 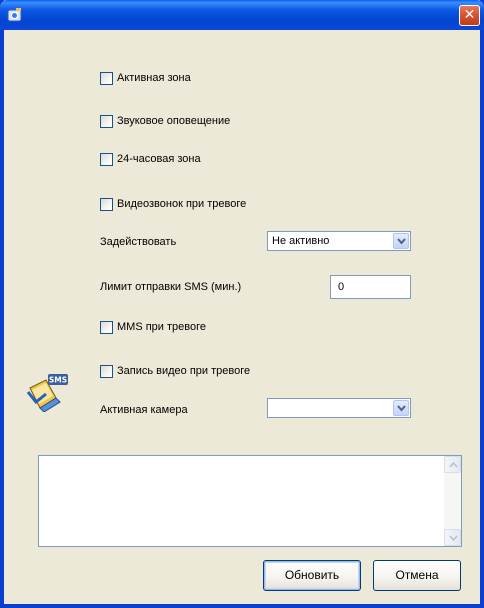 I want to click on update-button: Обновить, so click(x=312, y=575).